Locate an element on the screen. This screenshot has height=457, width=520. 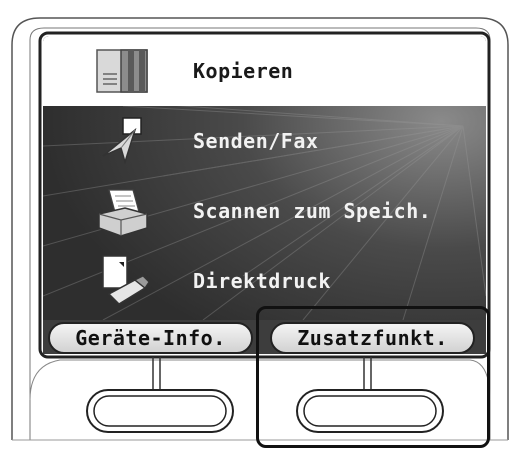
menu-item-label: Scannen zum Speich. is located at coordinates (312, 211).